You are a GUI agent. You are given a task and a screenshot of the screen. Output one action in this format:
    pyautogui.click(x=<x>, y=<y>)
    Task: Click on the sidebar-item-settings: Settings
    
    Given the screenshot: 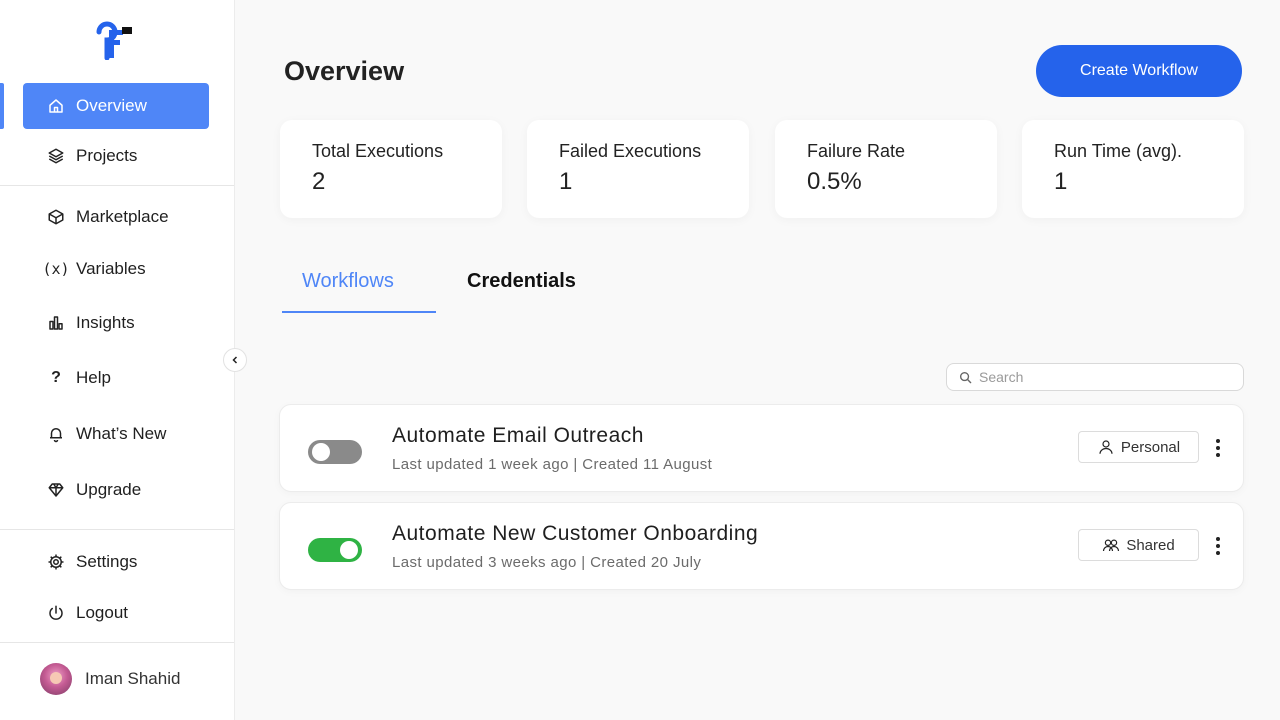 What is the action you would take?
    pyautogui.click(x=116, y=562)
    